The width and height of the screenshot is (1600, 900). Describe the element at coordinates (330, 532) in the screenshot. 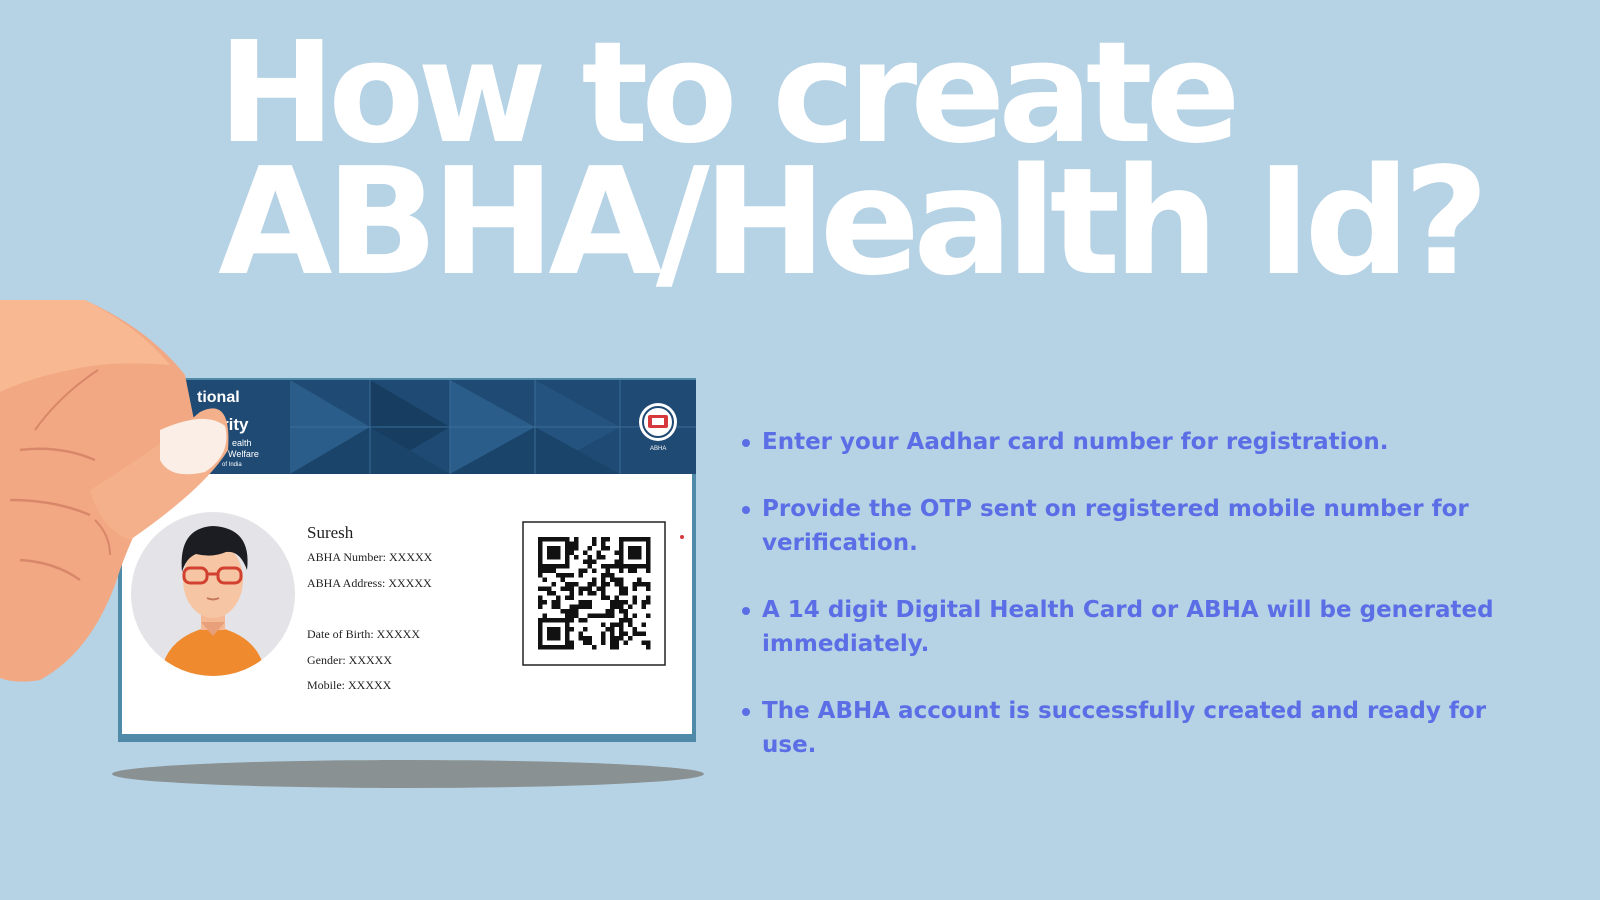

I see `card-holder-name: Suresh` at that location.